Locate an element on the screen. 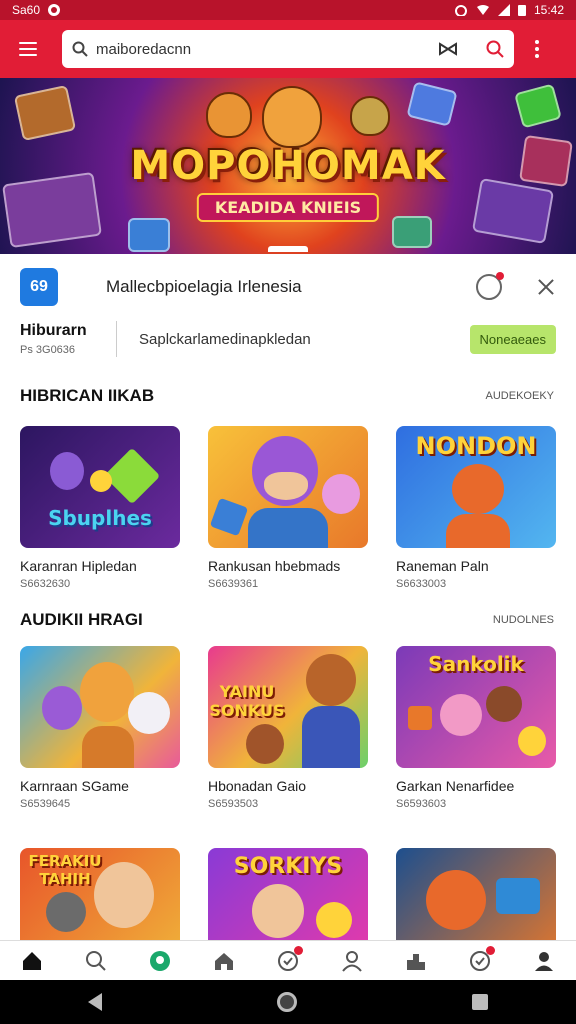  account-icon is located at coordinates (544, 961).